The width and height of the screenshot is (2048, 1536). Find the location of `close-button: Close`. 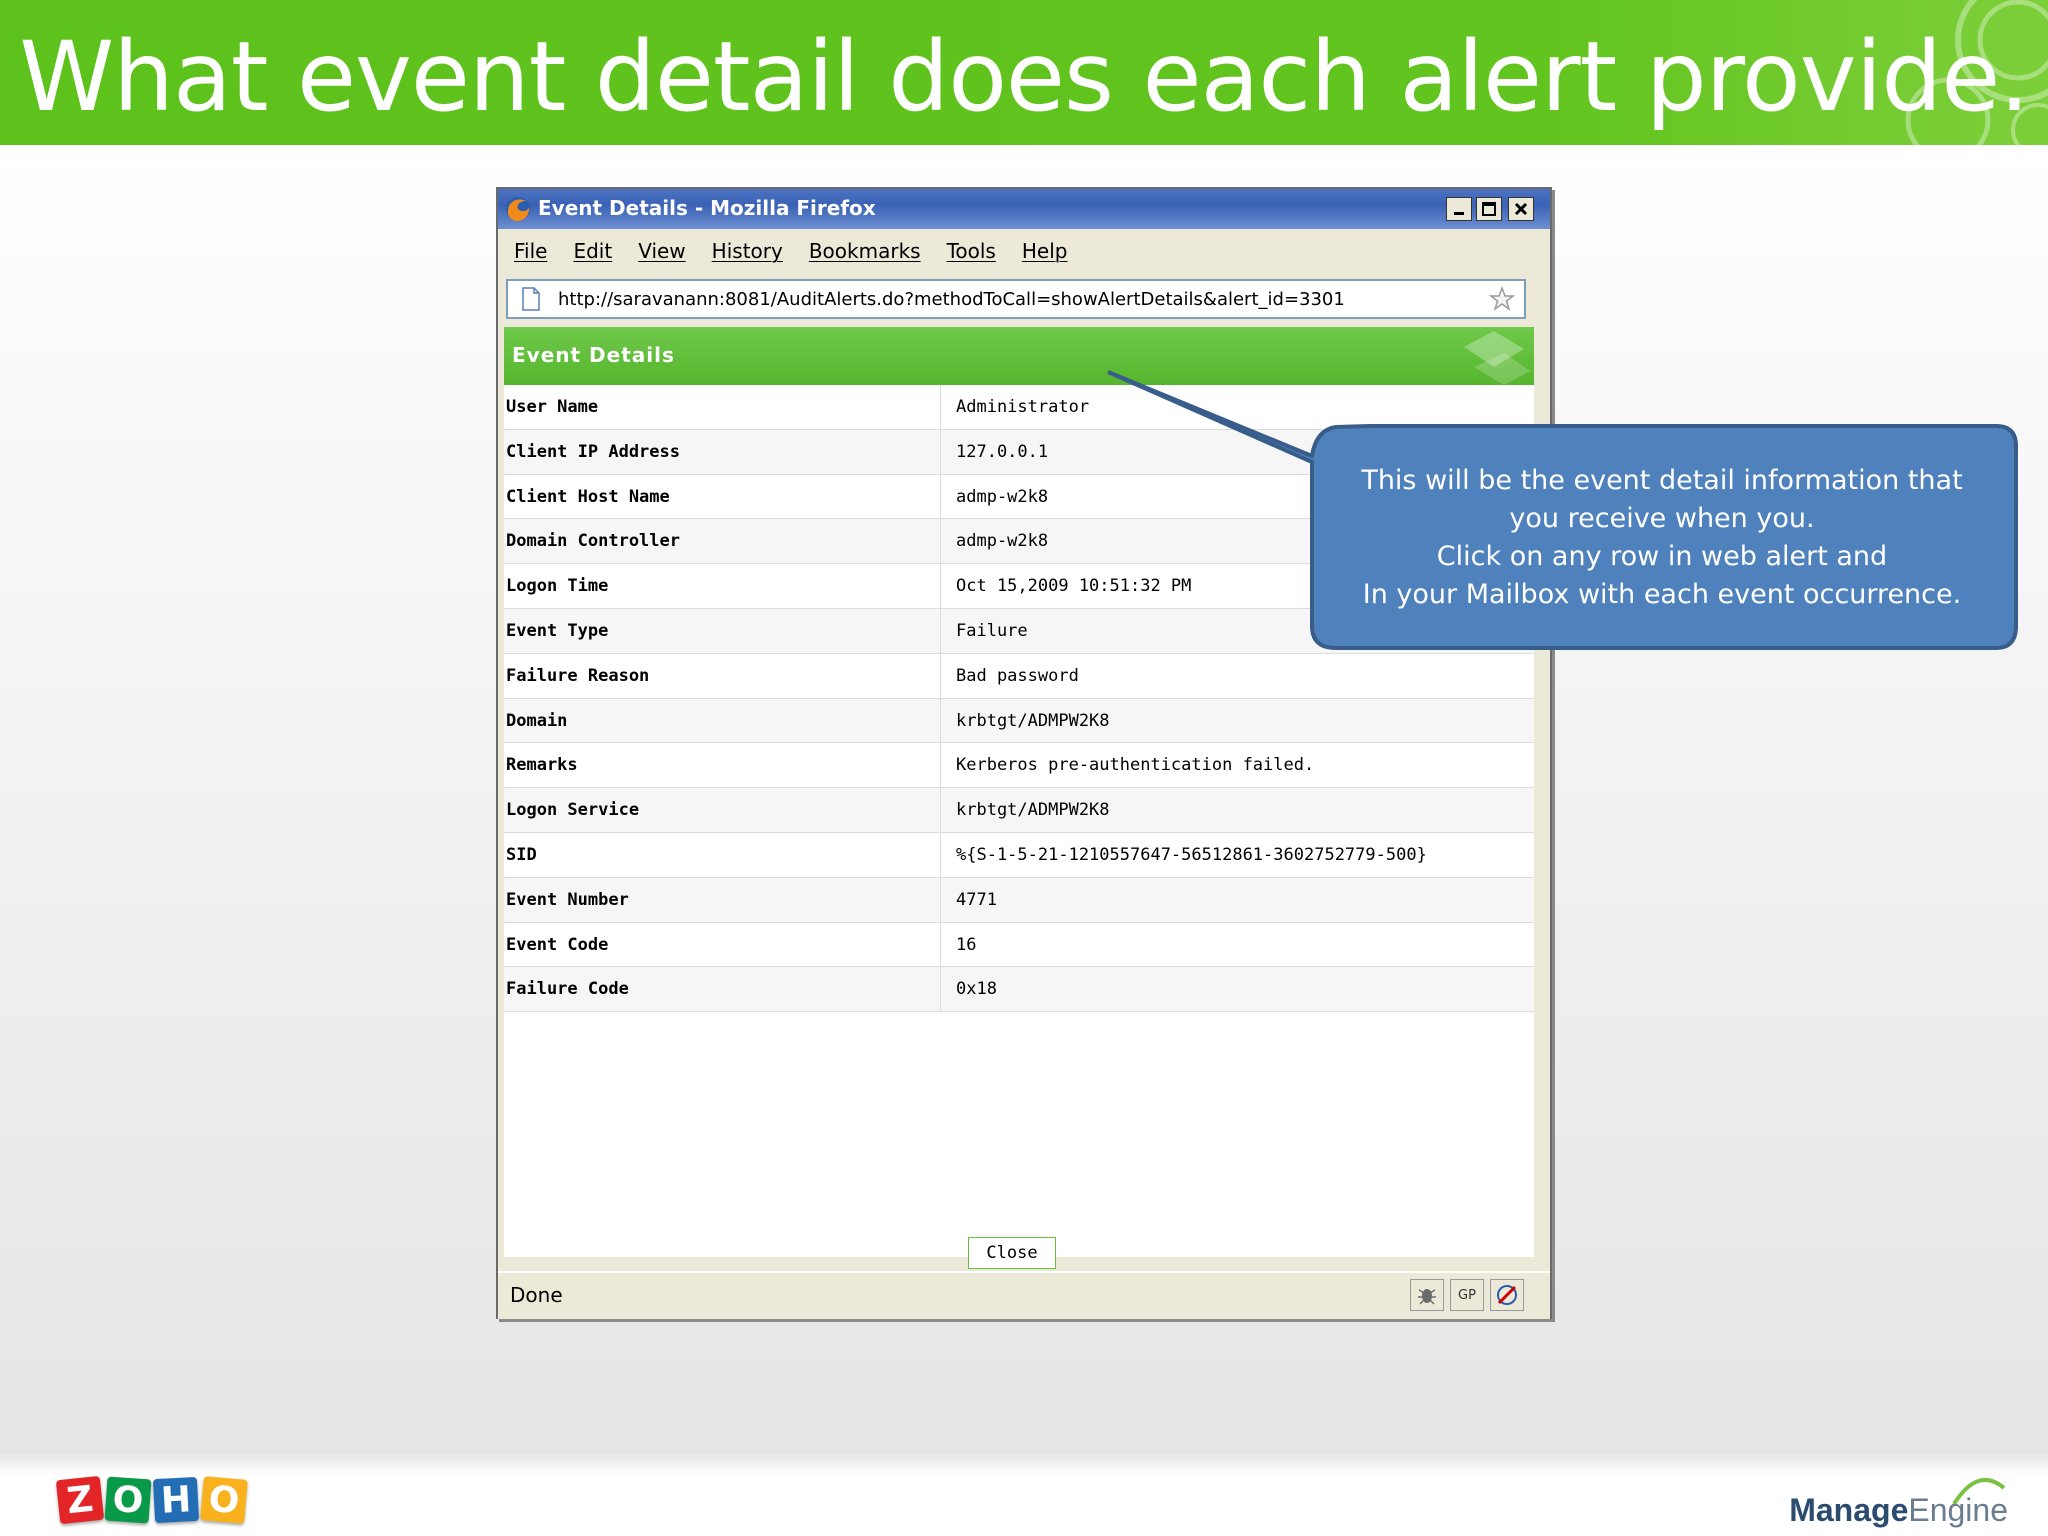

close-button: Close is located at coordinates (1012, 1253).